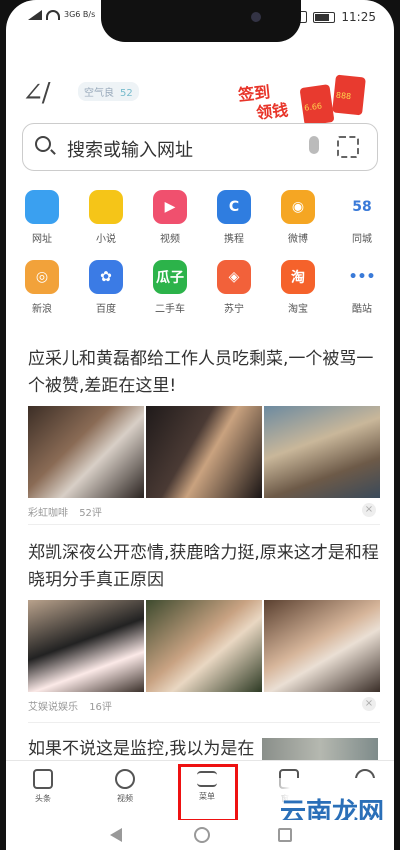  I want to click on news-article: 如果不说这是监控,我以为是在, so click(141, 749).